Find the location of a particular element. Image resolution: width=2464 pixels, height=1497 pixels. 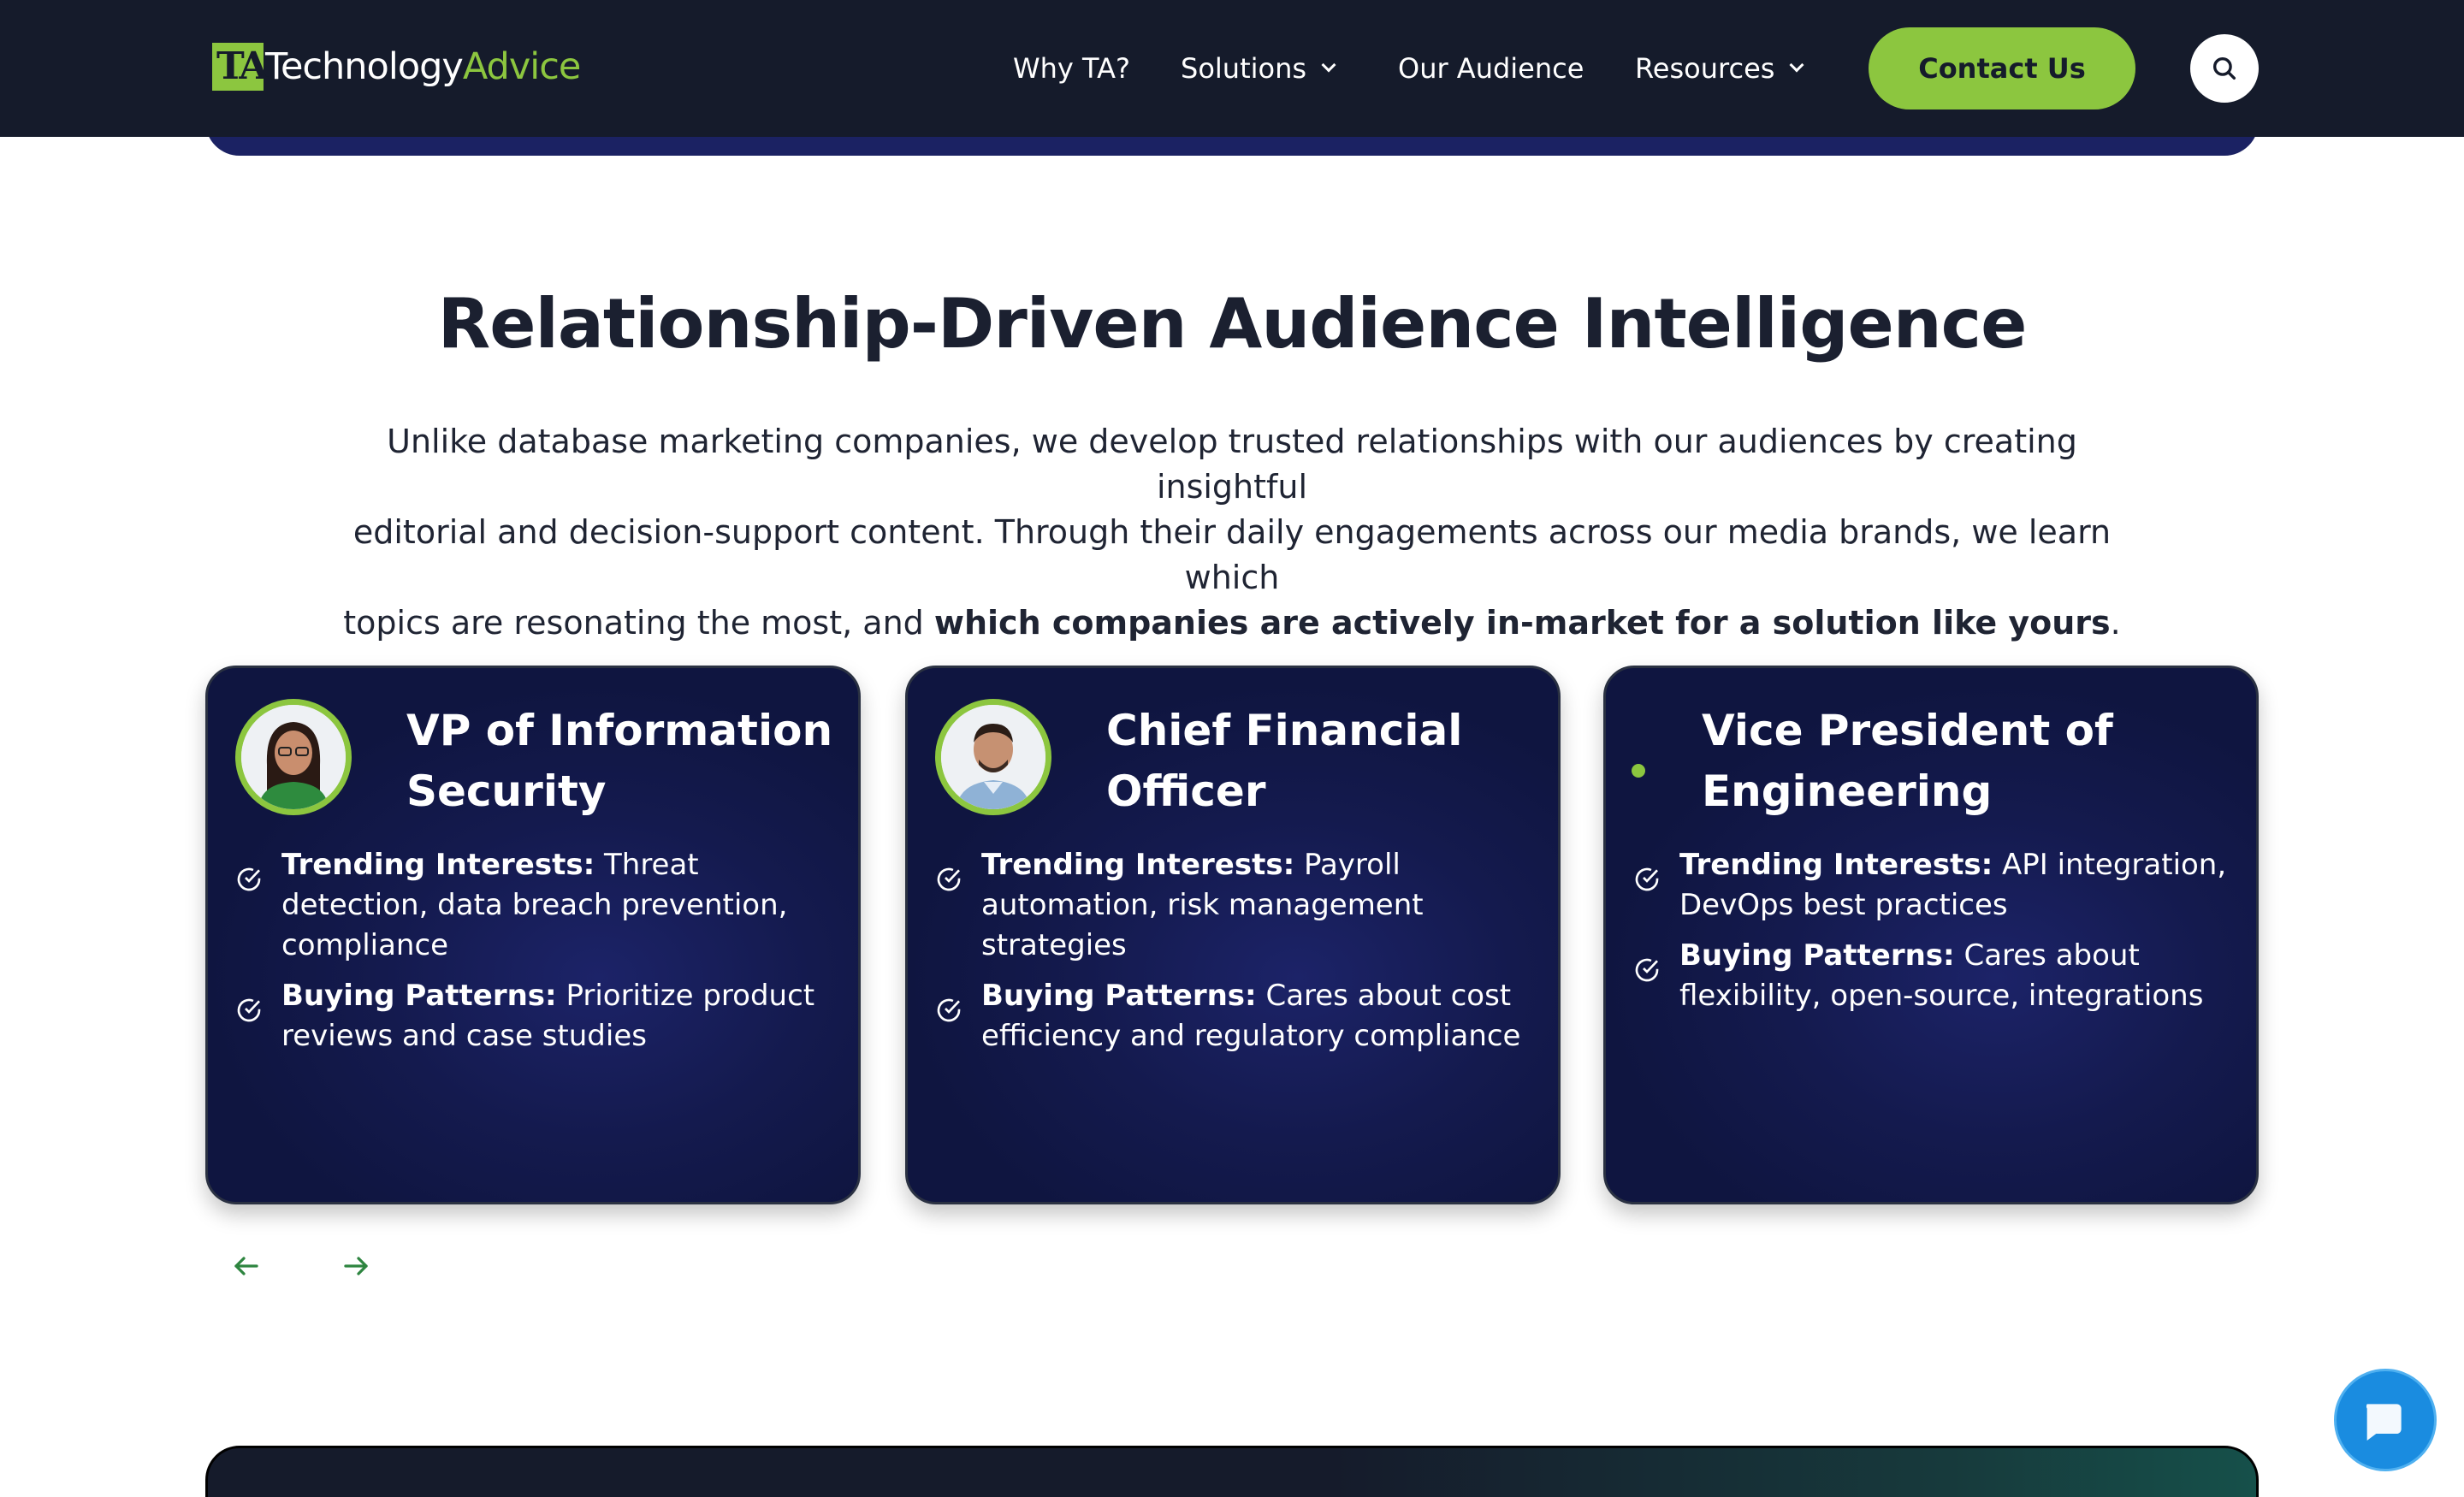

arrow-right-icon is located at coordinates (356, 1266).